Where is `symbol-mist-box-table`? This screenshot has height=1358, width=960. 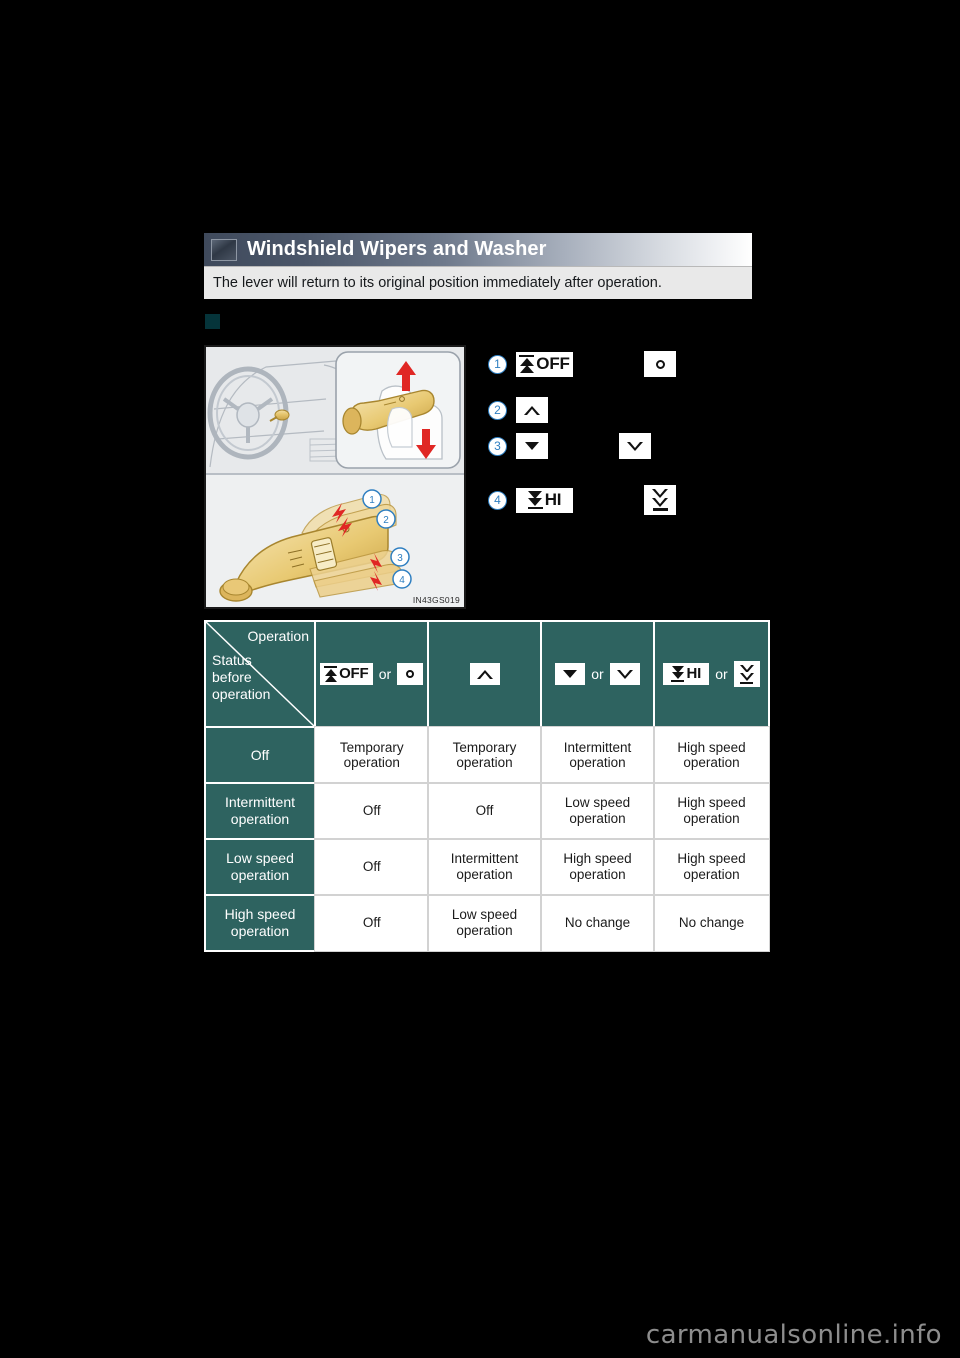
symbol-mist-box-table is located at coordinates (484, 674).